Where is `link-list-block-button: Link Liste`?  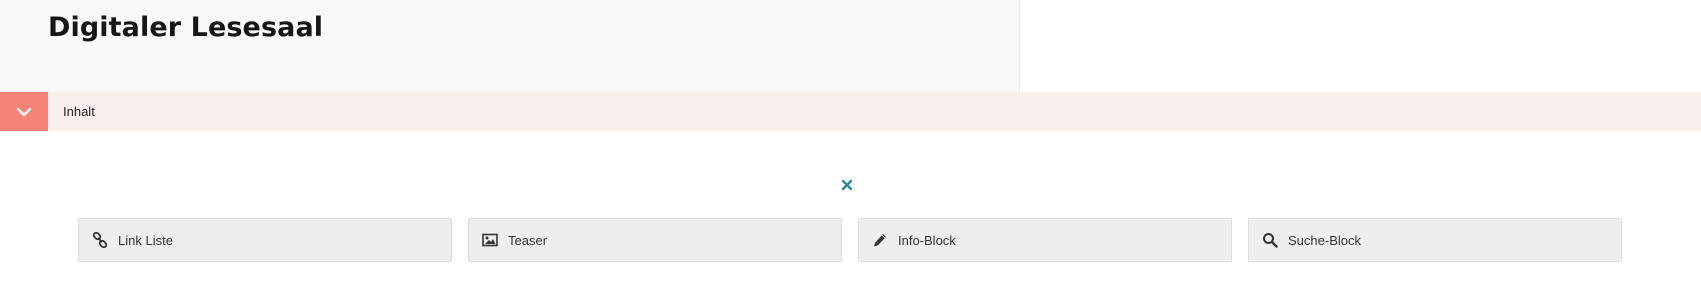
link-list-block-button: Link Liste is located at coordinates (265, 240).